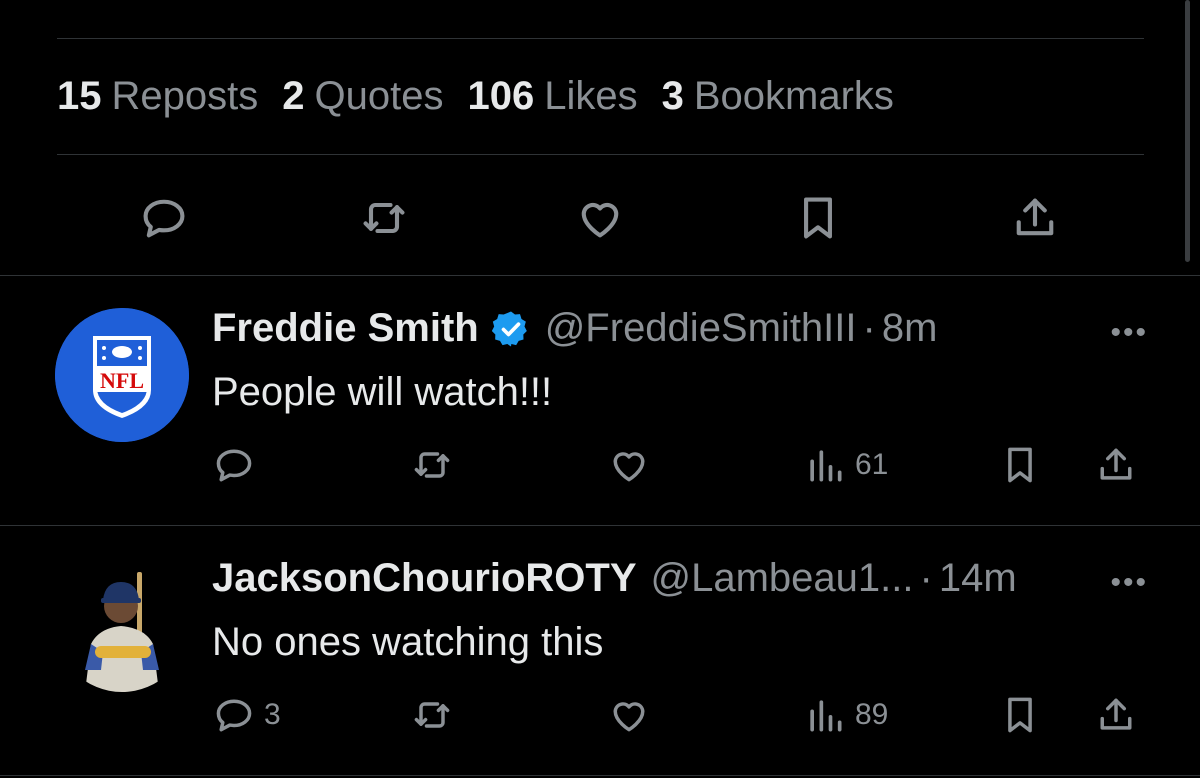 This screenshot has height=778, width=1200. What do you see at coordinates (845, 715) in the screenshot?
I see `views-button: 89` at bounding box center [845, 715].